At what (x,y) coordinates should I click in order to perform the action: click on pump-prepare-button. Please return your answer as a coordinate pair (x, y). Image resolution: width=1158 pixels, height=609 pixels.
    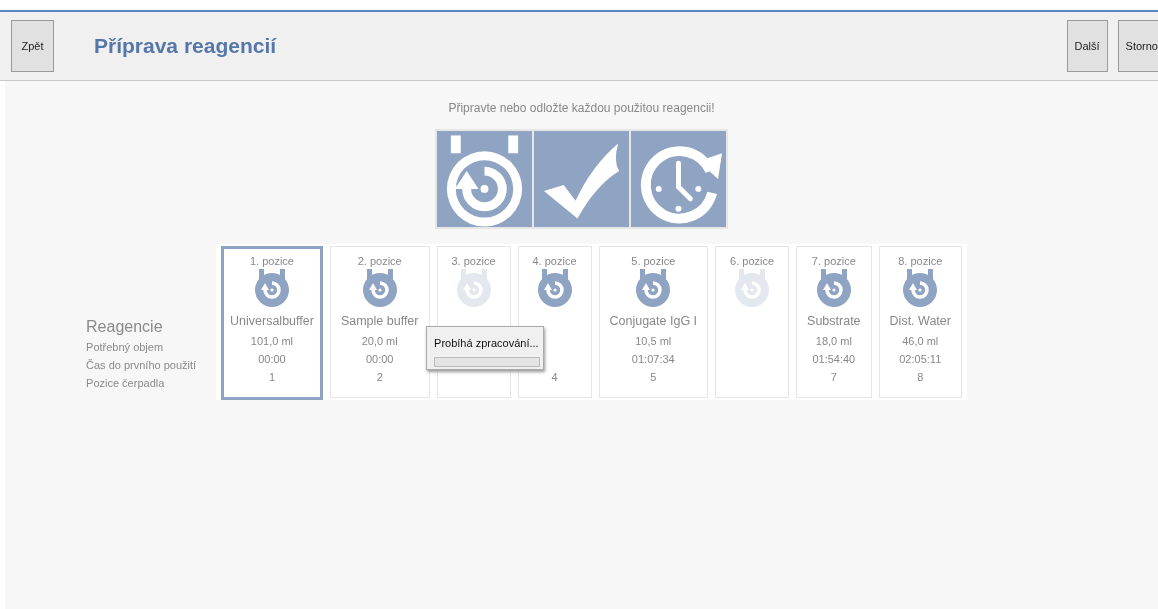
    Looking at the image, I should click on (484, 179).